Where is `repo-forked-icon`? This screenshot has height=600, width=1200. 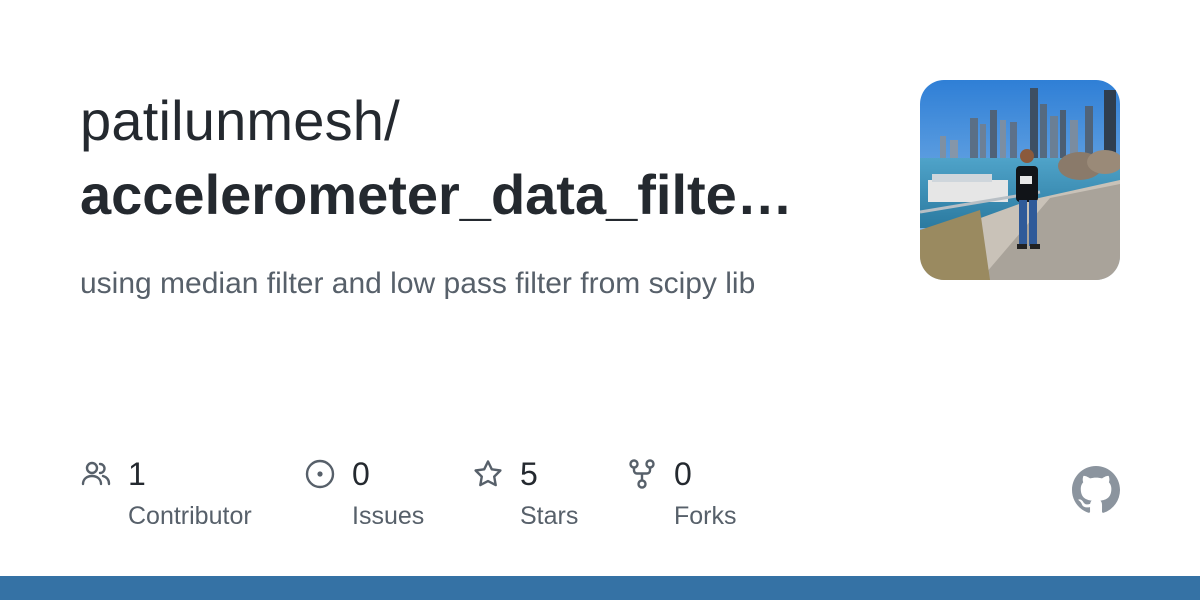 repo-forked-icon is located at coordinates (642, 474).